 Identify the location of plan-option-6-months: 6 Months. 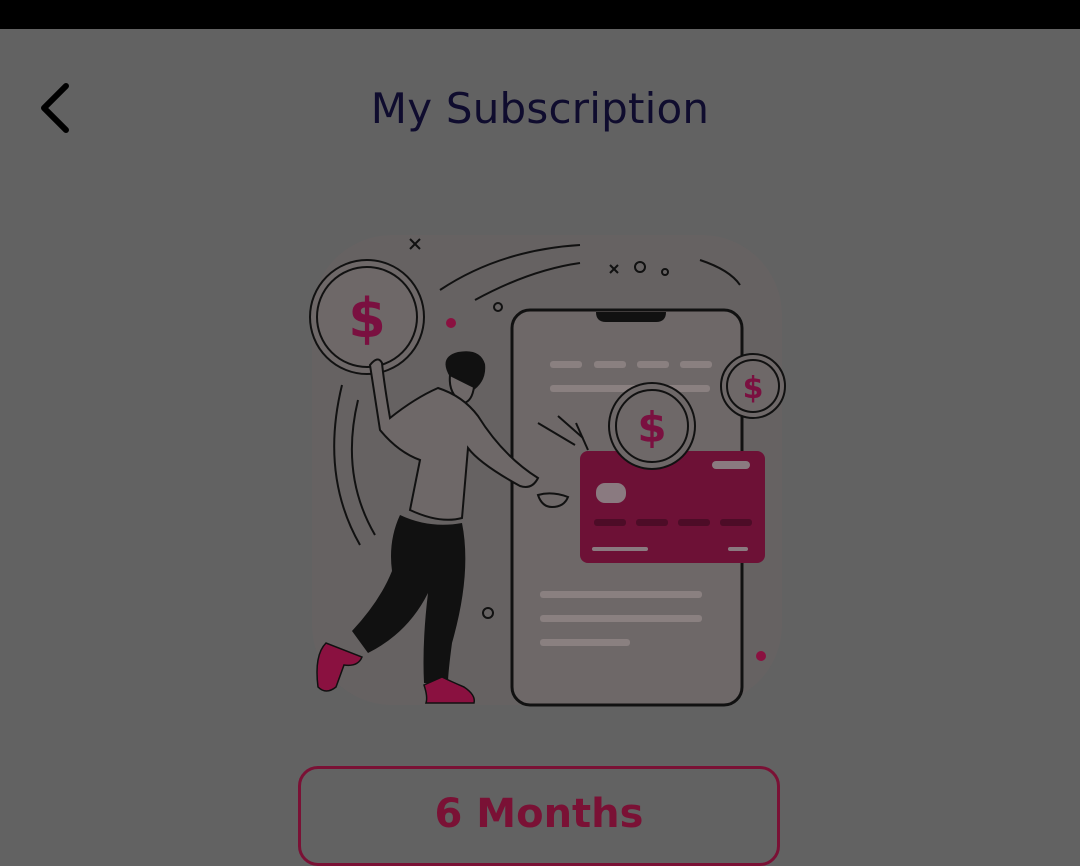
(539, 816).